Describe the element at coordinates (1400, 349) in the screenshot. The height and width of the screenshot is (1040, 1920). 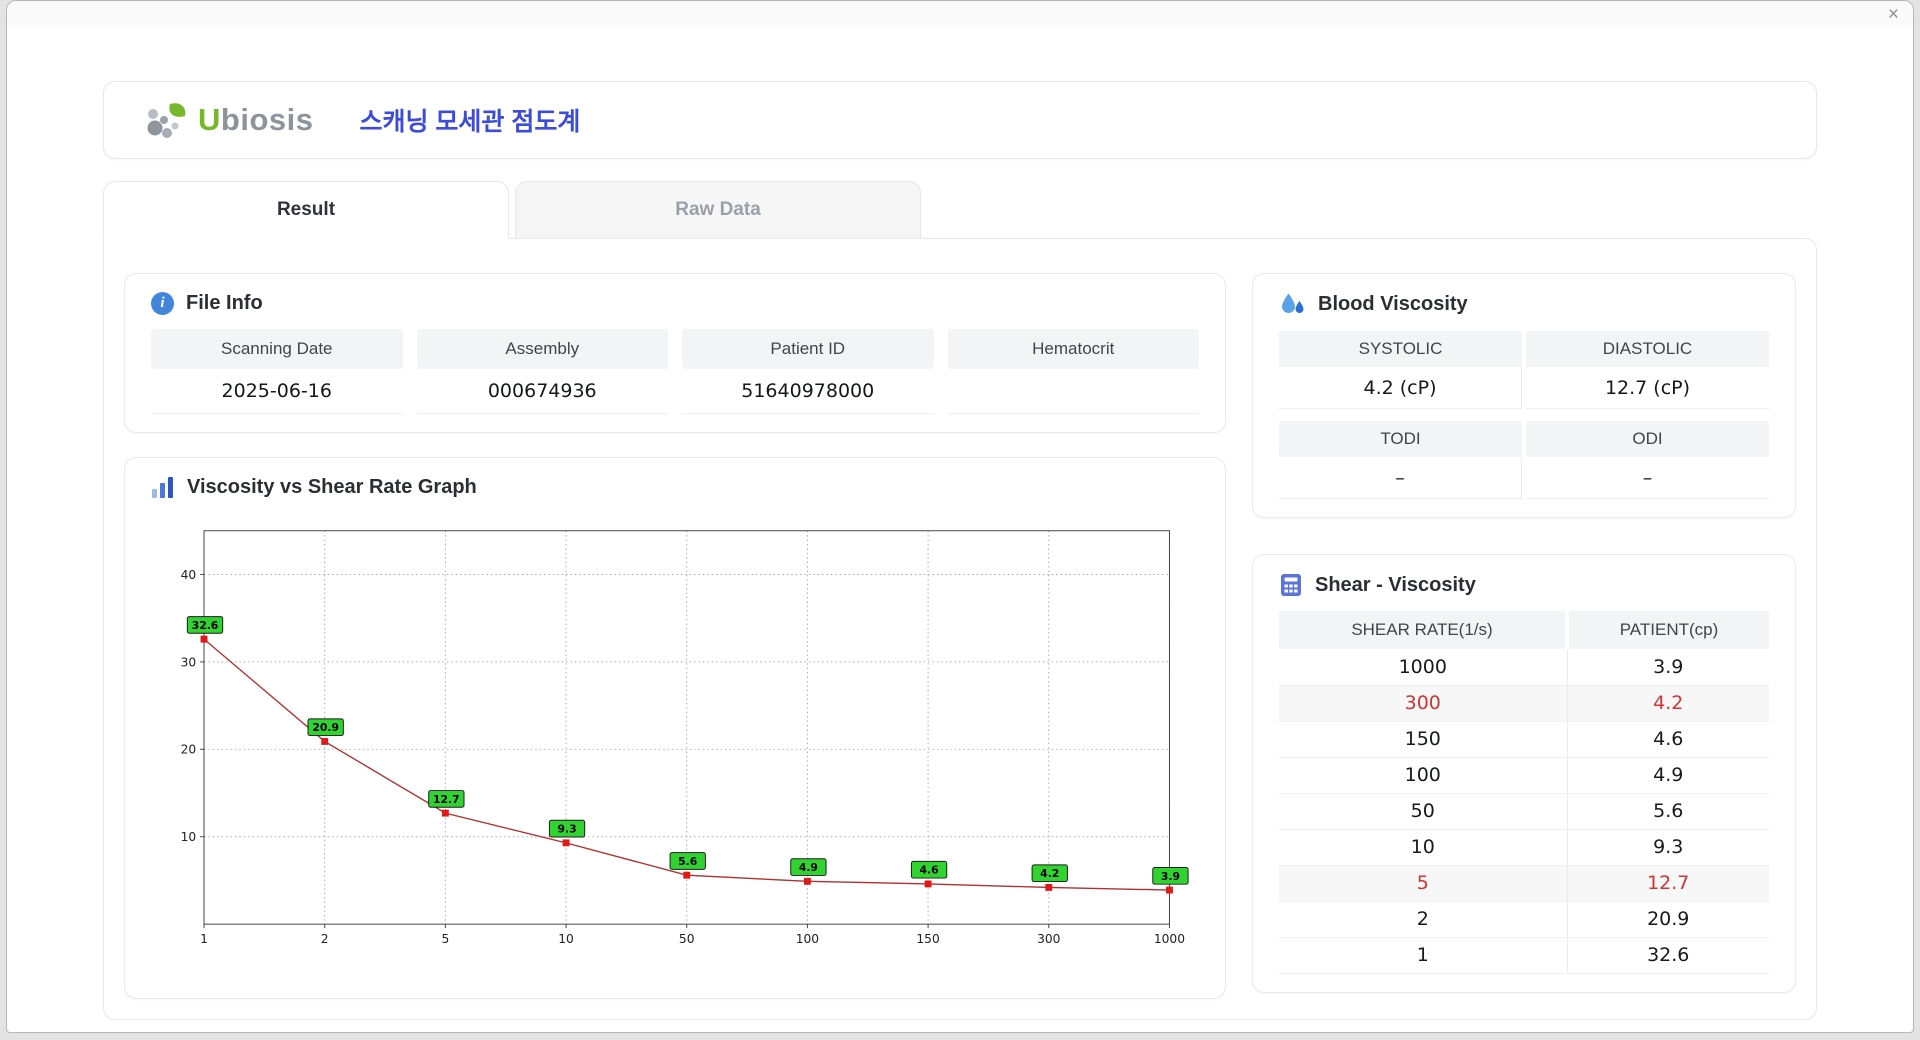
I see `systolic-header: SYSTOLIC` at that location.